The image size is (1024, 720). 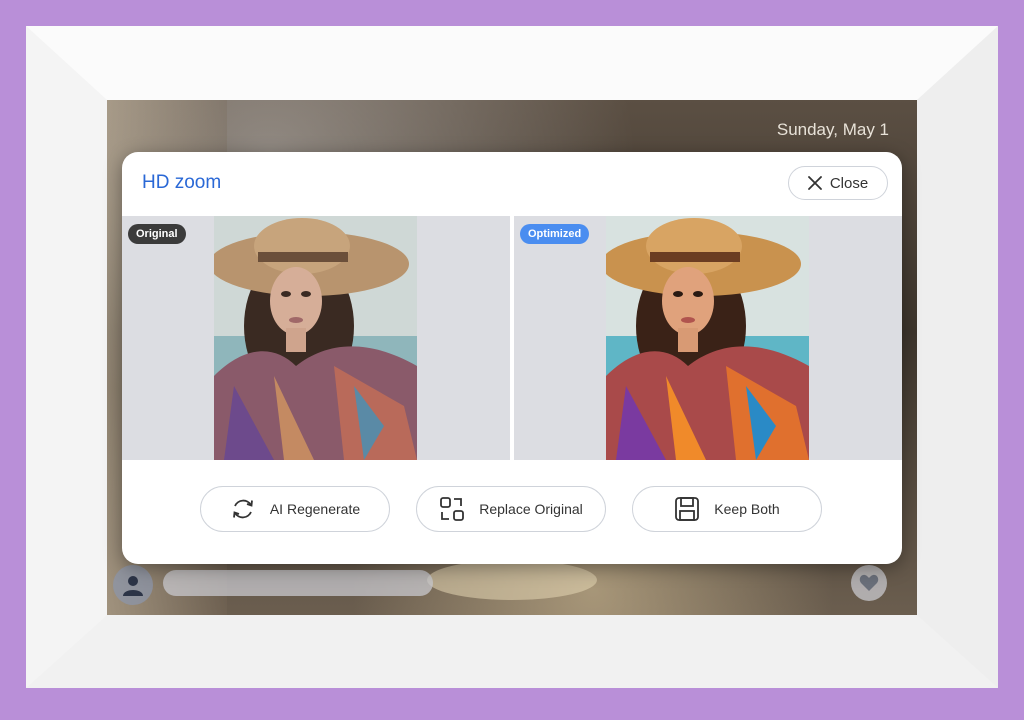 What do you see at coordinates (849, 183) in the screenshot?
I see `close-label: Close` at bounding box center [849, 183].